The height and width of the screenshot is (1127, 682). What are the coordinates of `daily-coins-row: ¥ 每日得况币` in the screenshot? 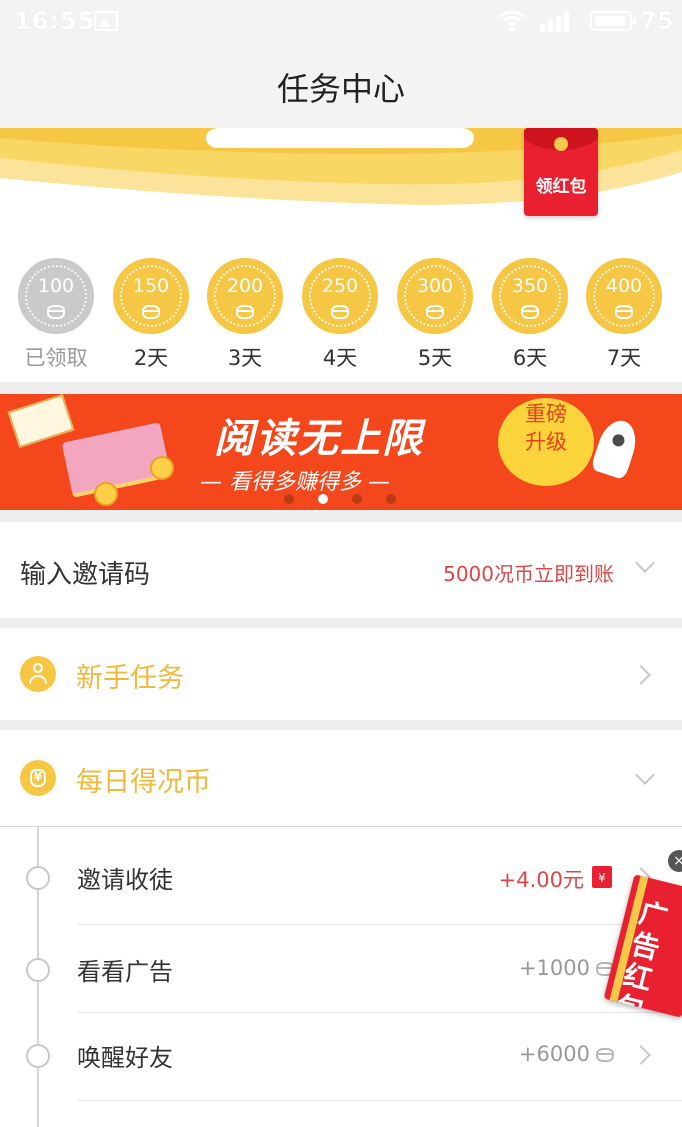 It's located at (341, 778).